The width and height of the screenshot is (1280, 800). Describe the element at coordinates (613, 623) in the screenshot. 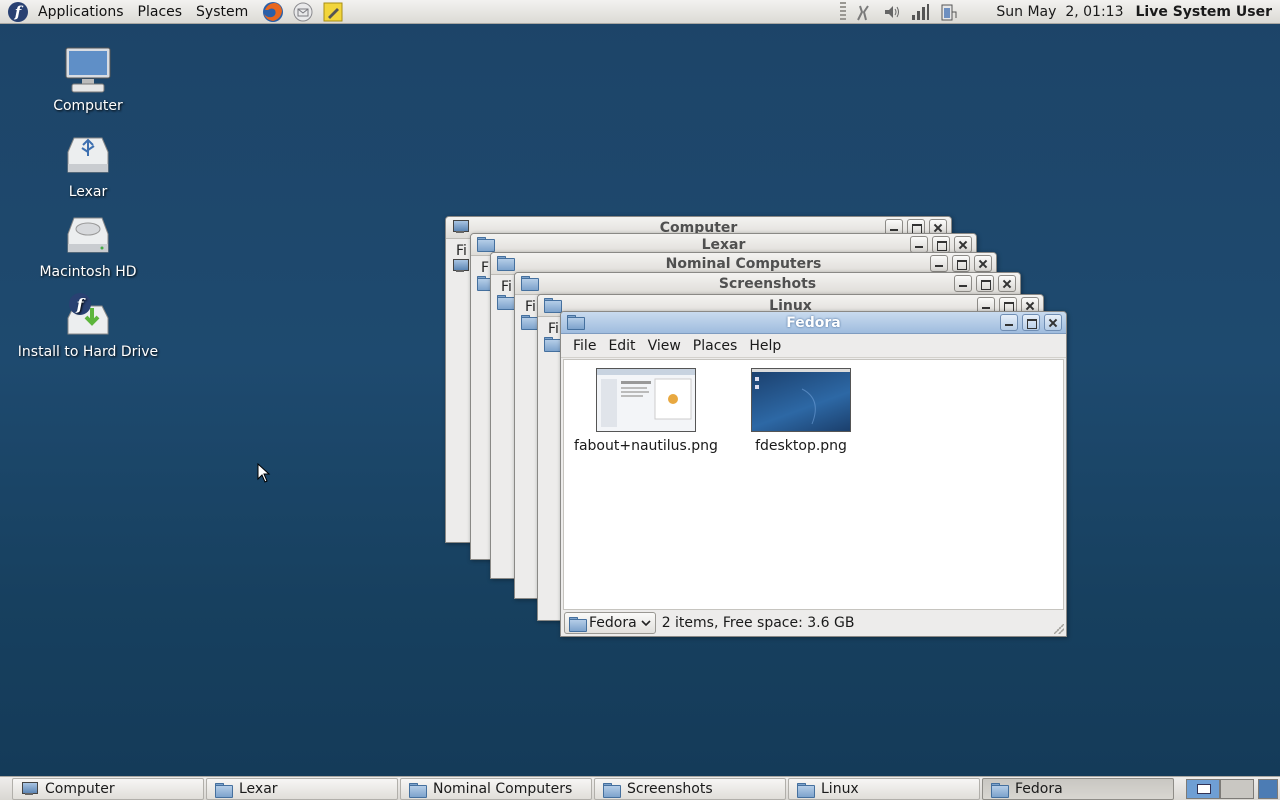

I see `location-label: Fedora` at that location.